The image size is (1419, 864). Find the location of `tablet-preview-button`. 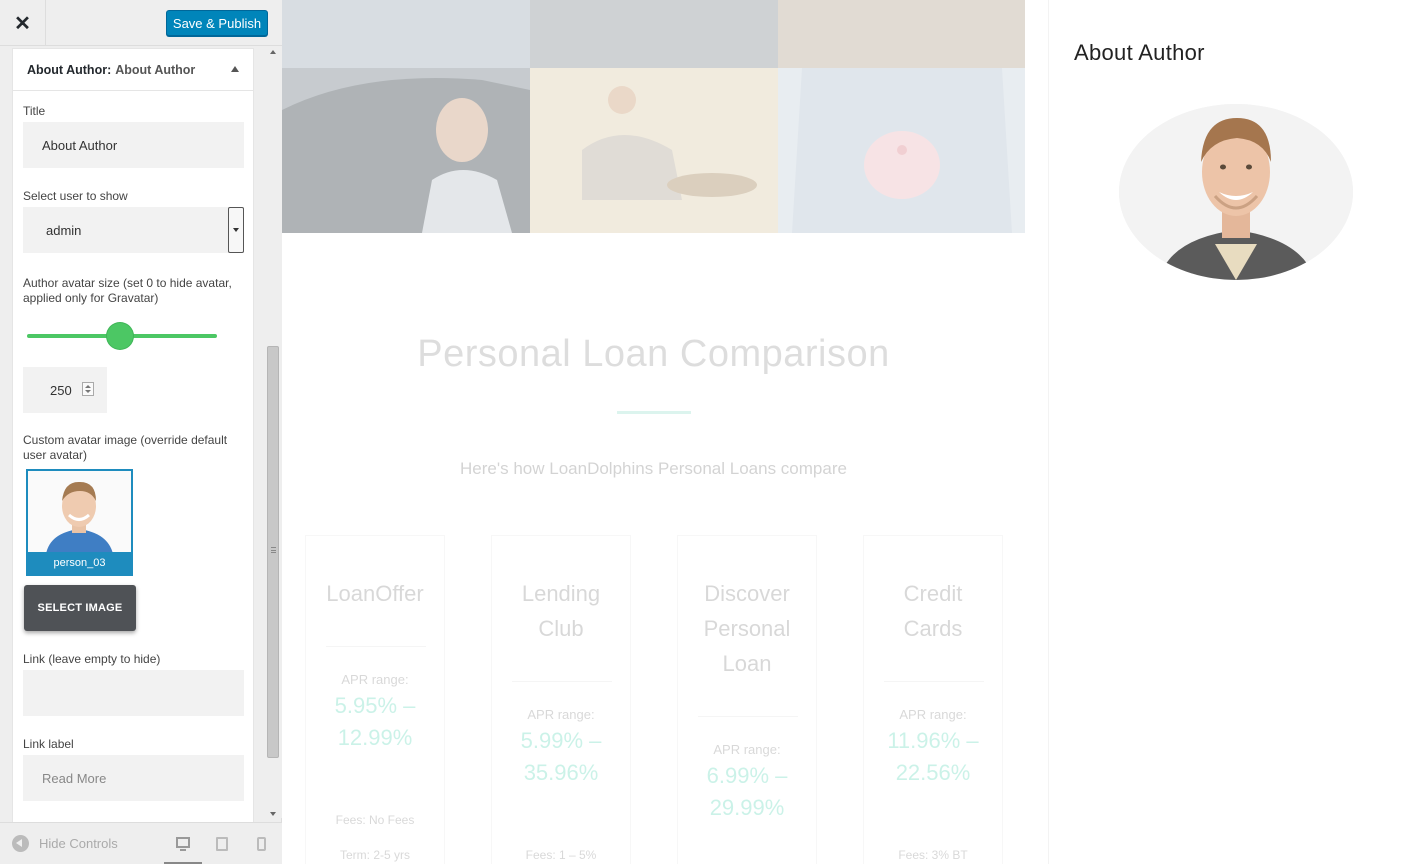

tablet-preview-button is located at coordinates (222, 843).